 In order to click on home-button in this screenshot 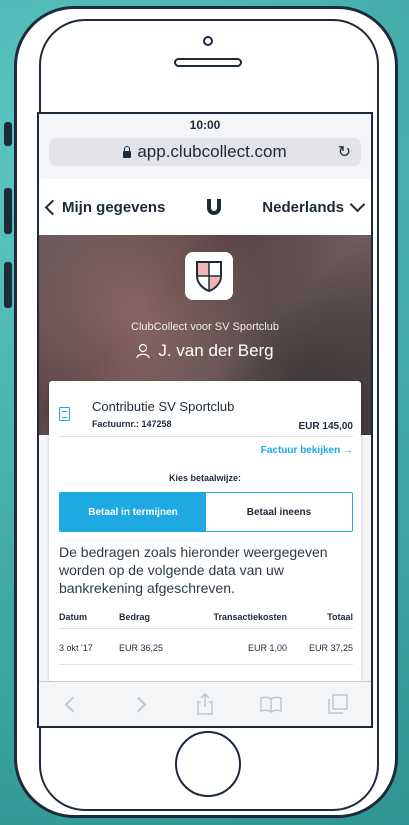, I will do `click(208, 764)`.